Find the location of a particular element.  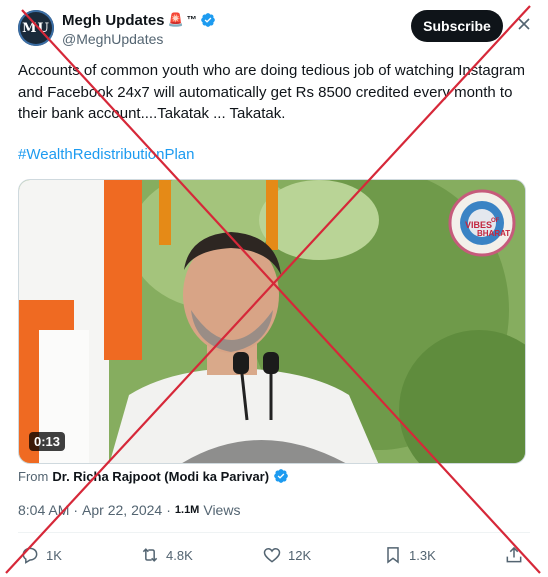

author-name-row: Megh Updates 🚨 ™ is located at coordinates (139, 20).